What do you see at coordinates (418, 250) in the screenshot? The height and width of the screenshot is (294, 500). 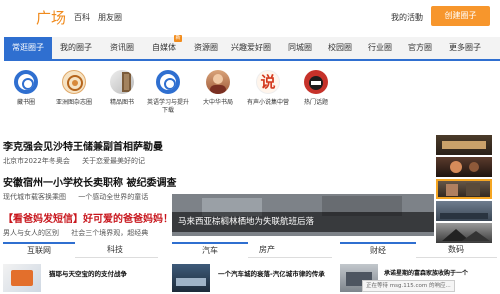 I see `section-tabs: 财经 数码` at bounding box center [418, 250].